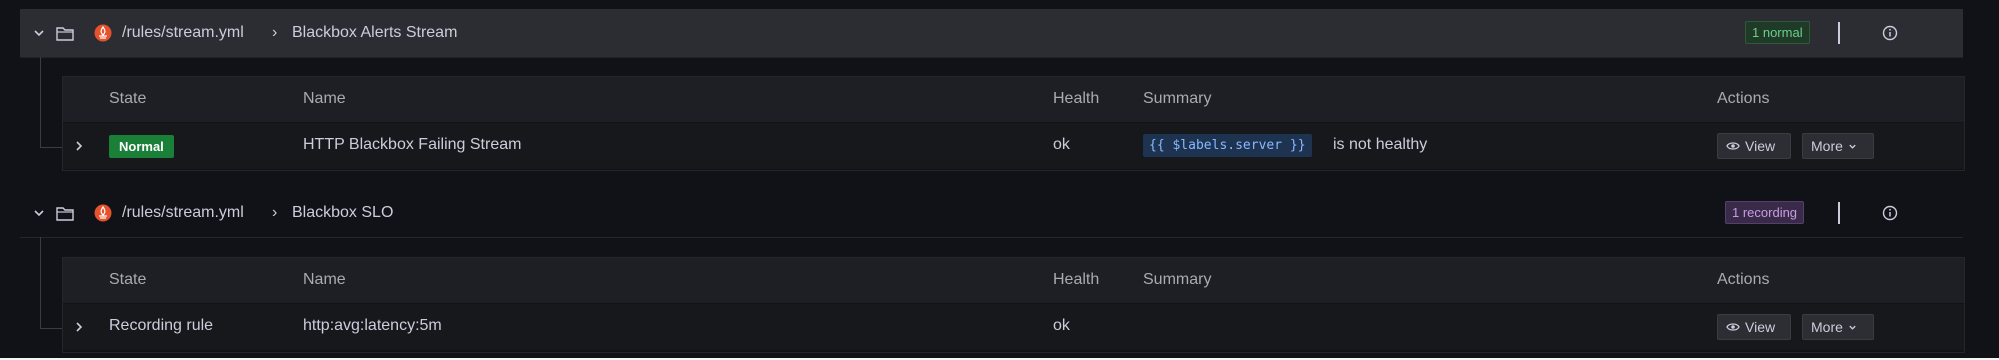 Image resolution: width=1999 pixels, height=360 pixels. Describe the element at coordinates (141, 146) in the screenshot. I see `state-badge: Normal` at that location.